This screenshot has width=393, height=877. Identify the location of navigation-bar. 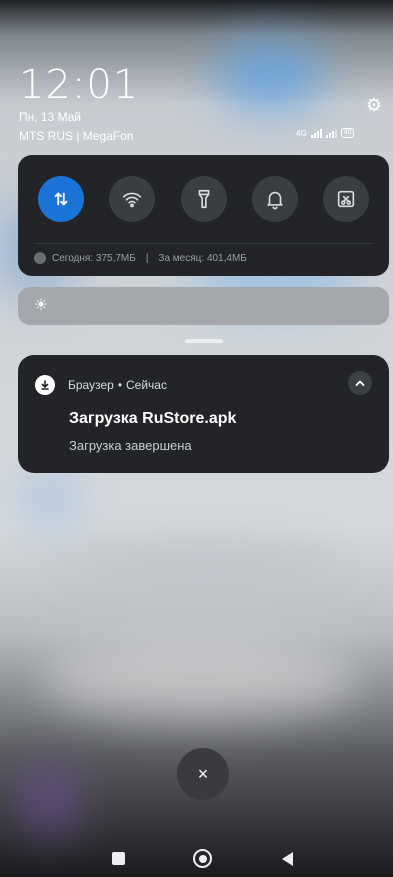
(196, 858).